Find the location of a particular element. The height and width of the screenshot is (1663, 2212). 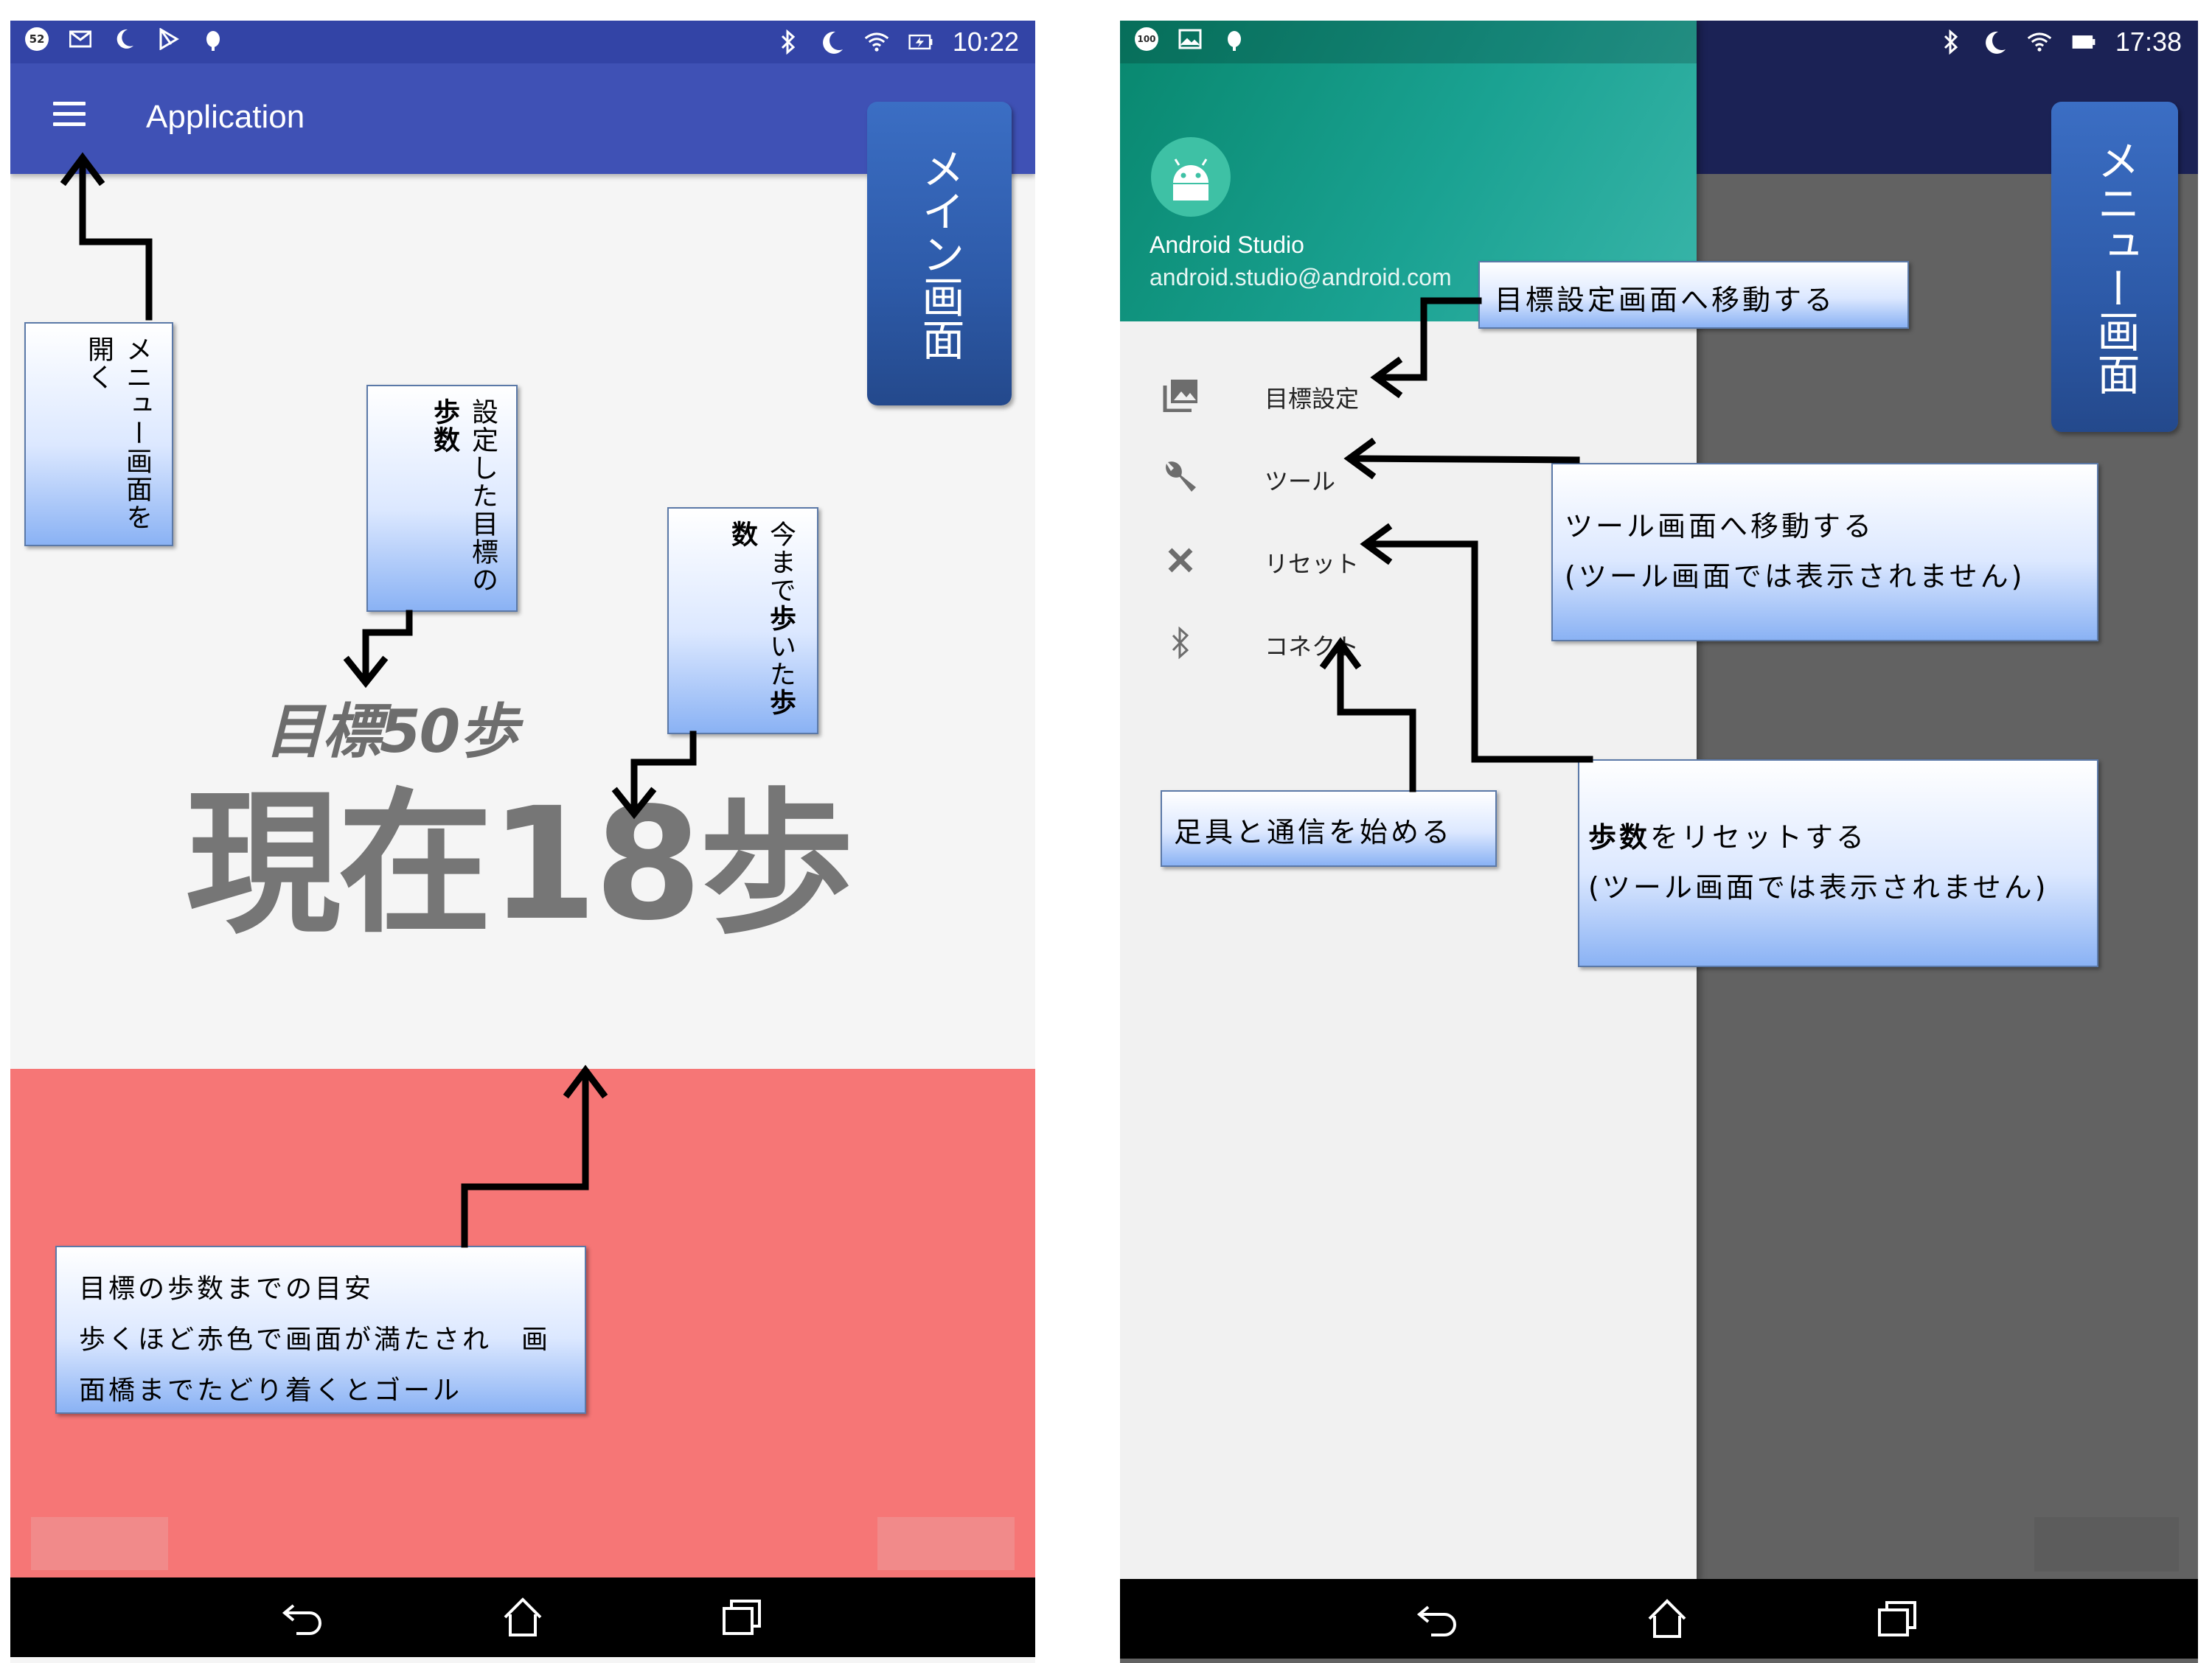

status-bar: 52 10:22 is located at coordinates (522, 42).